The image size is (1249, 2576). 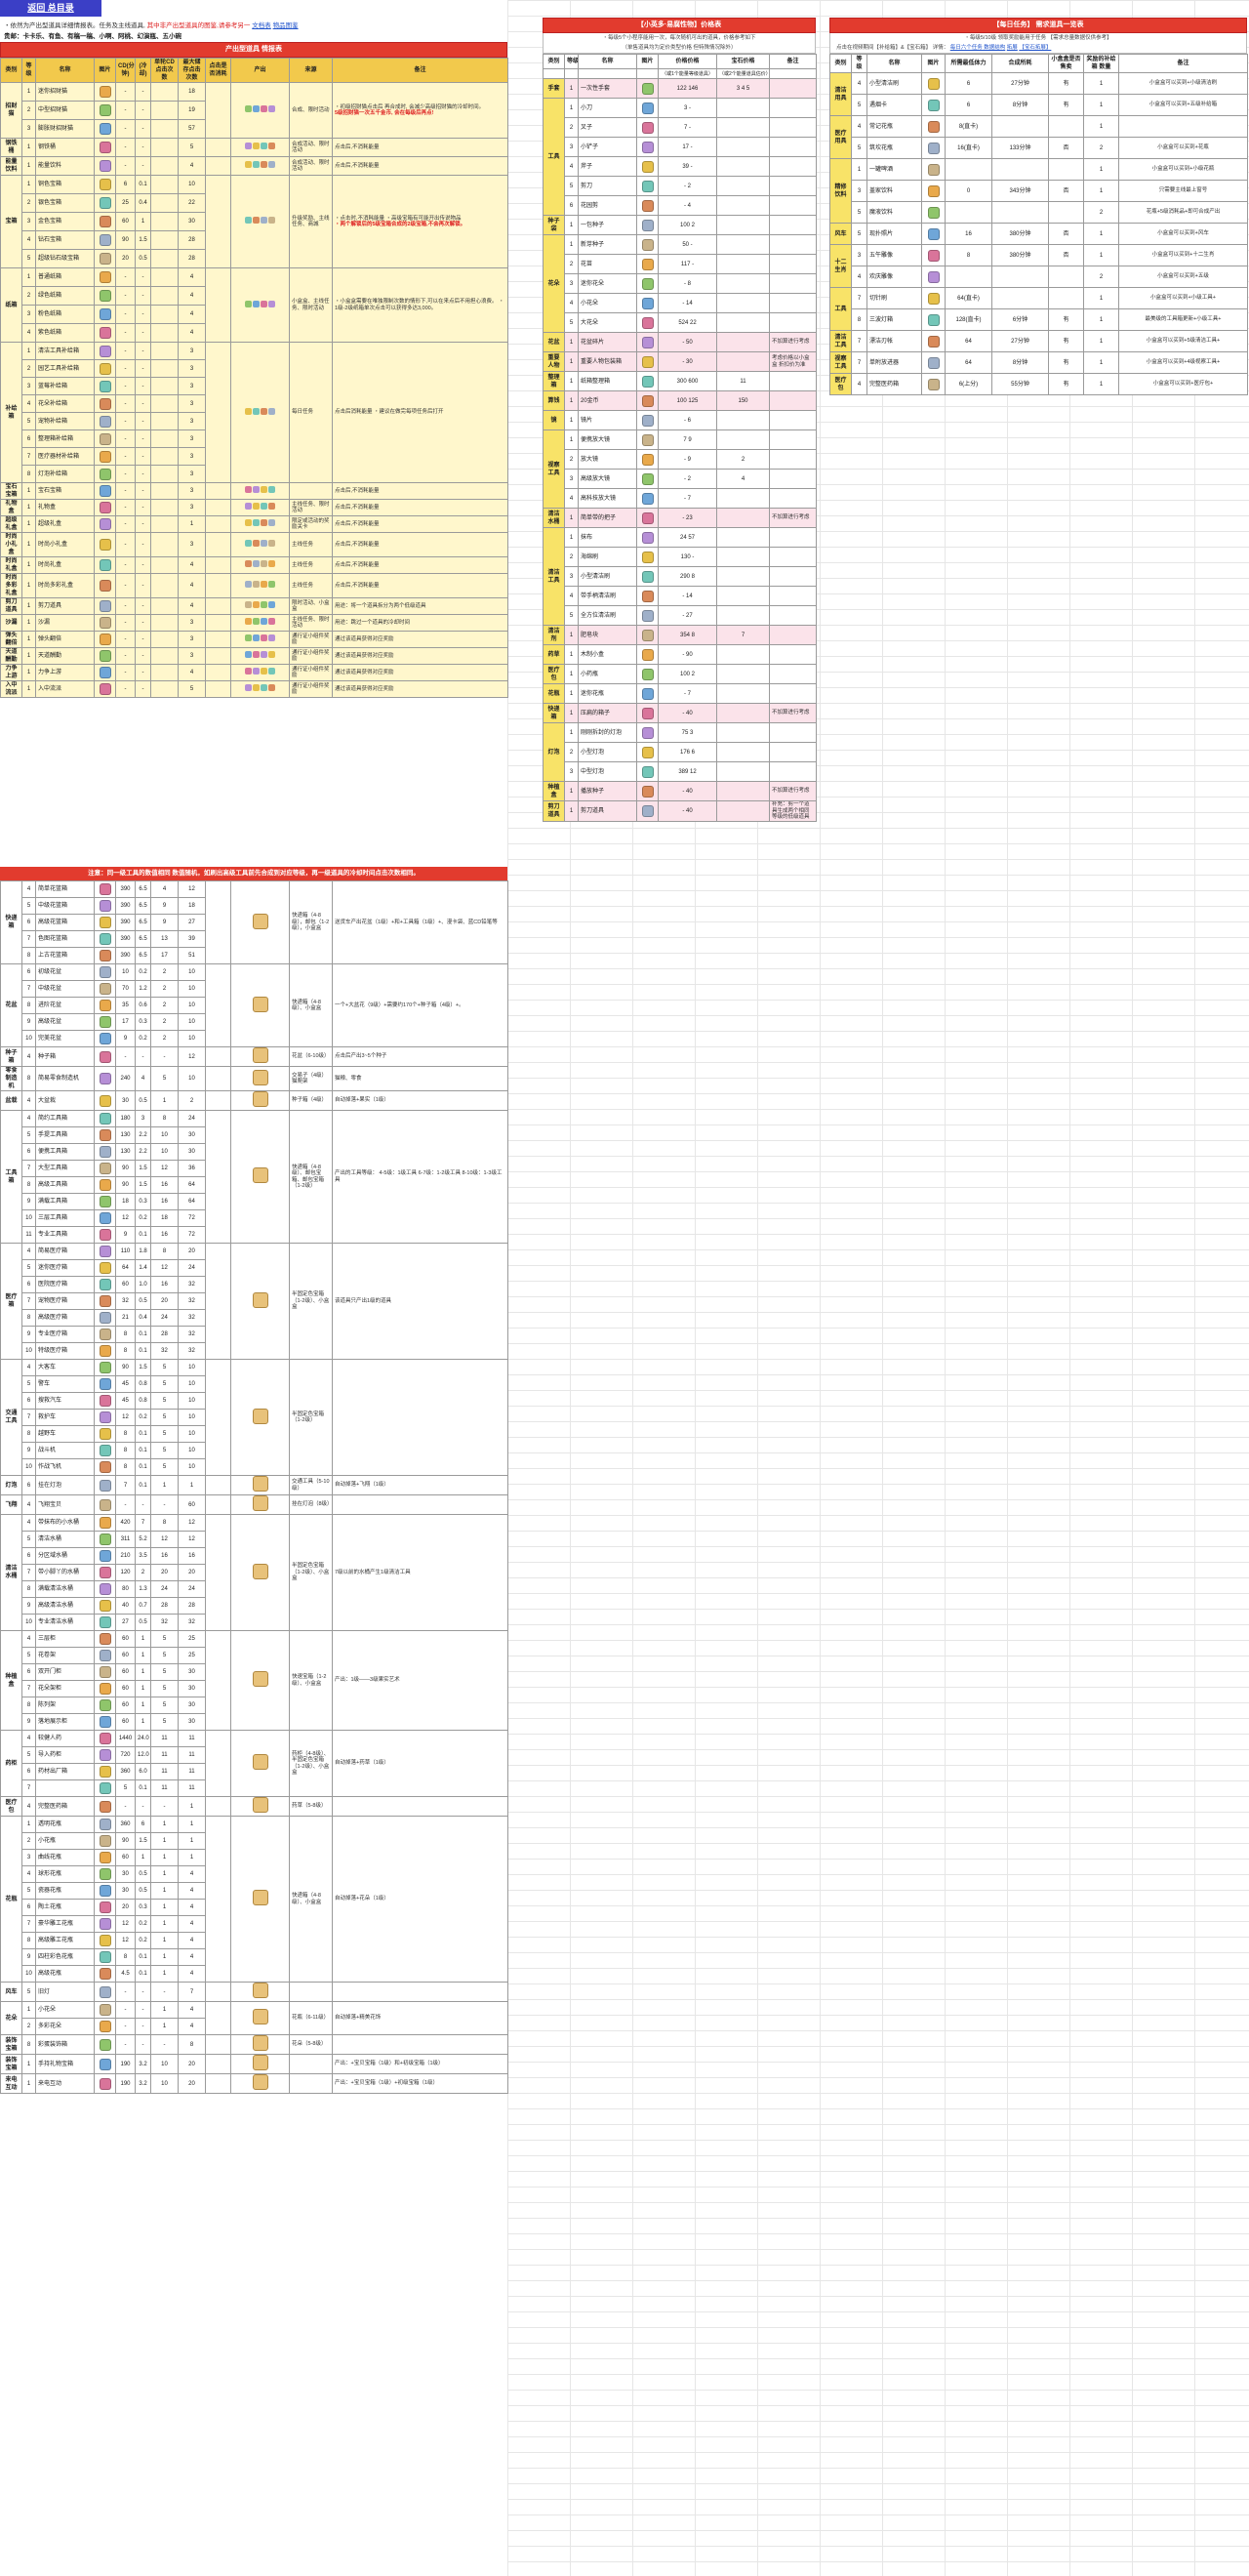 What do you see at coordinates (125, 1572) in the screenshot?
I see `cd-cell: 120` at bounding box center [125, 1572].